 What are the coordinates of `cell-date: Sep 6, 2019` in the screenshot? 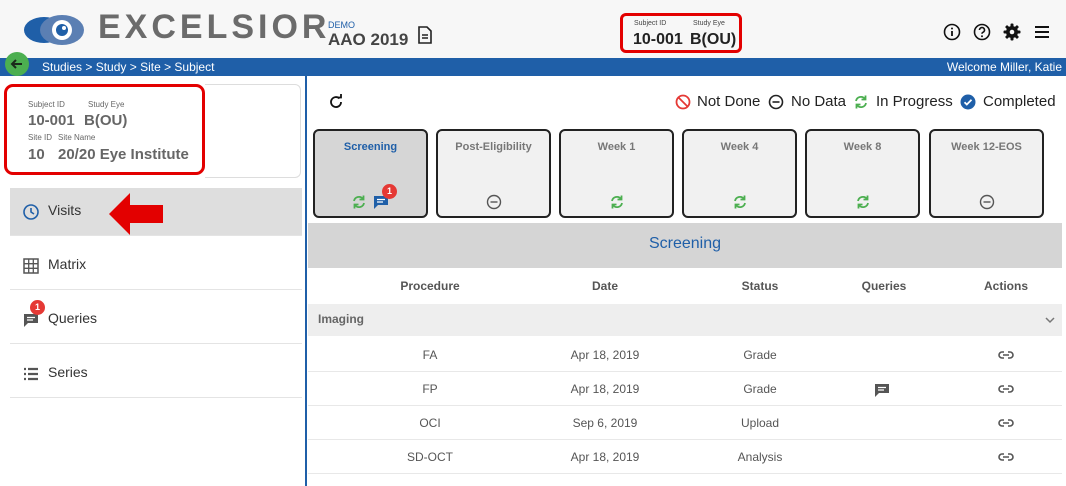 It's located at (605, 423).